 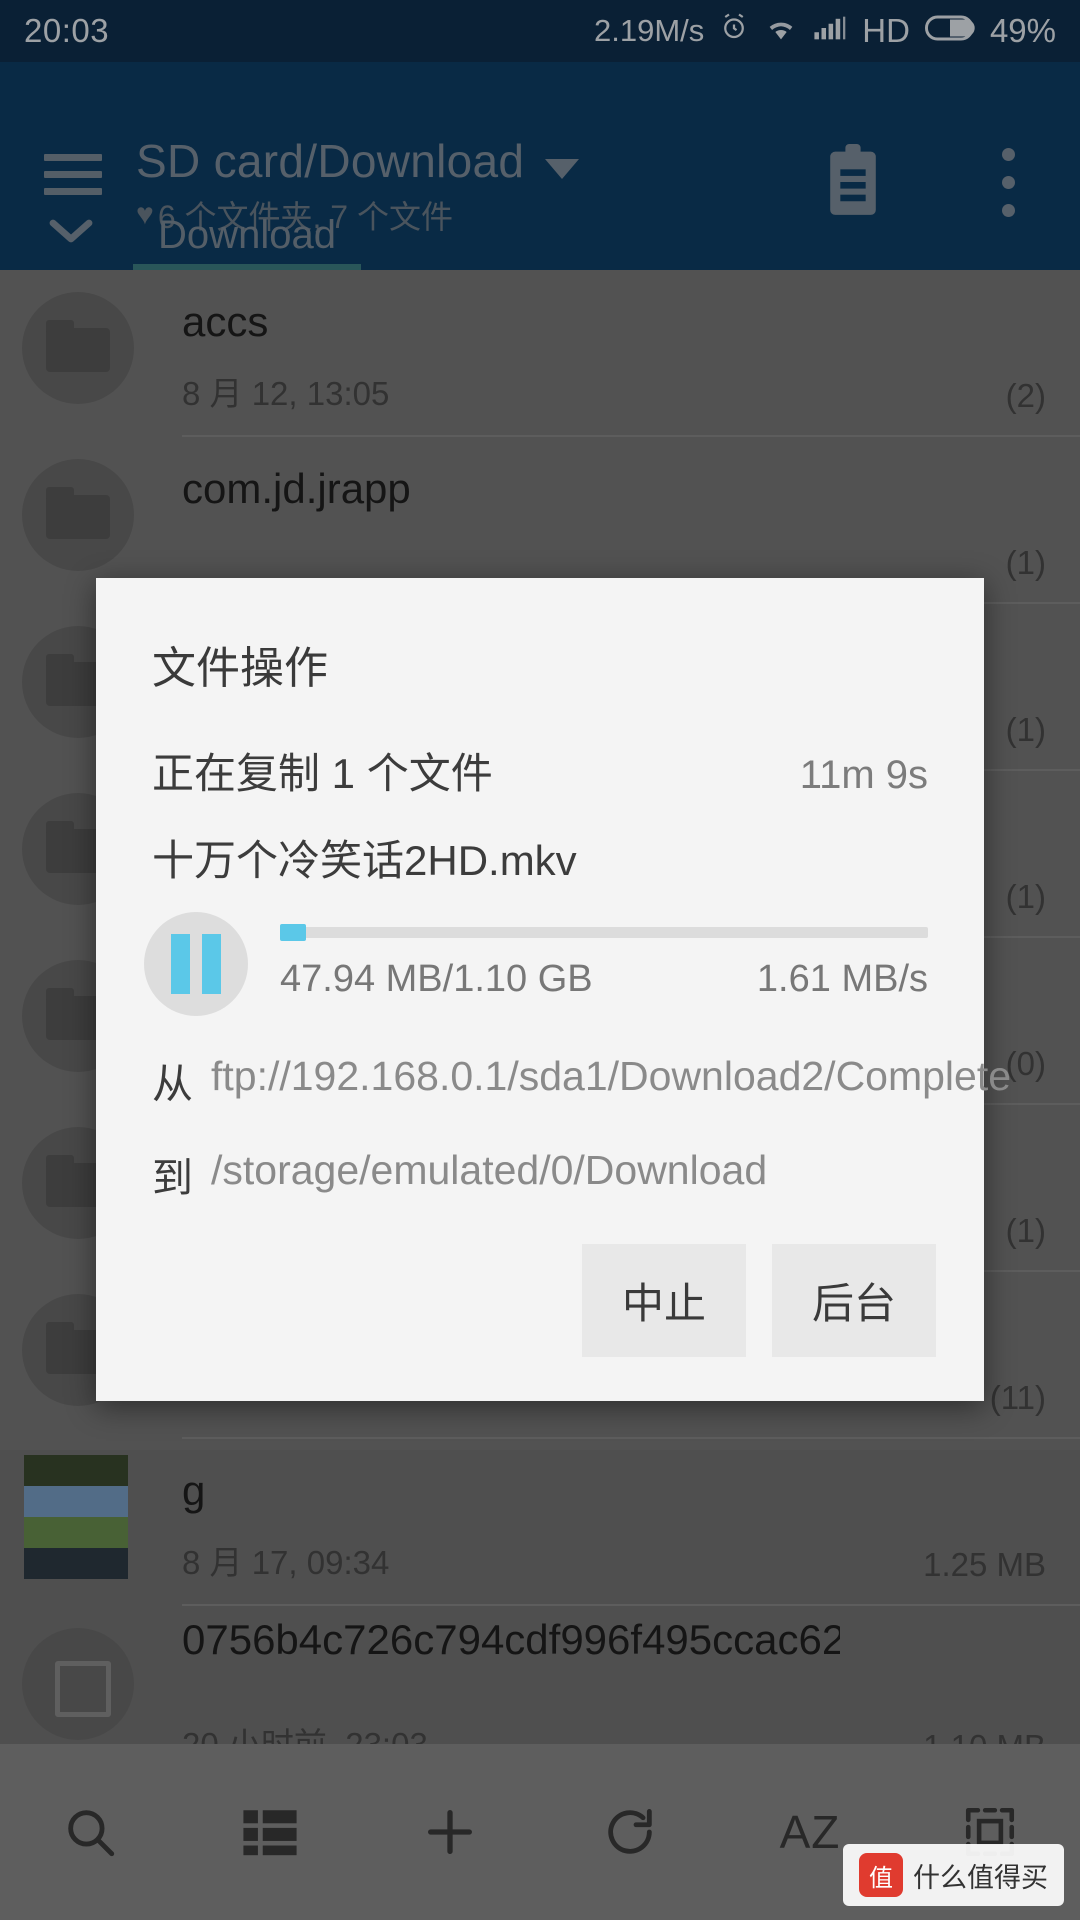 I want to click on time-remaining: 11m 9s, so click(x=863, y=775).